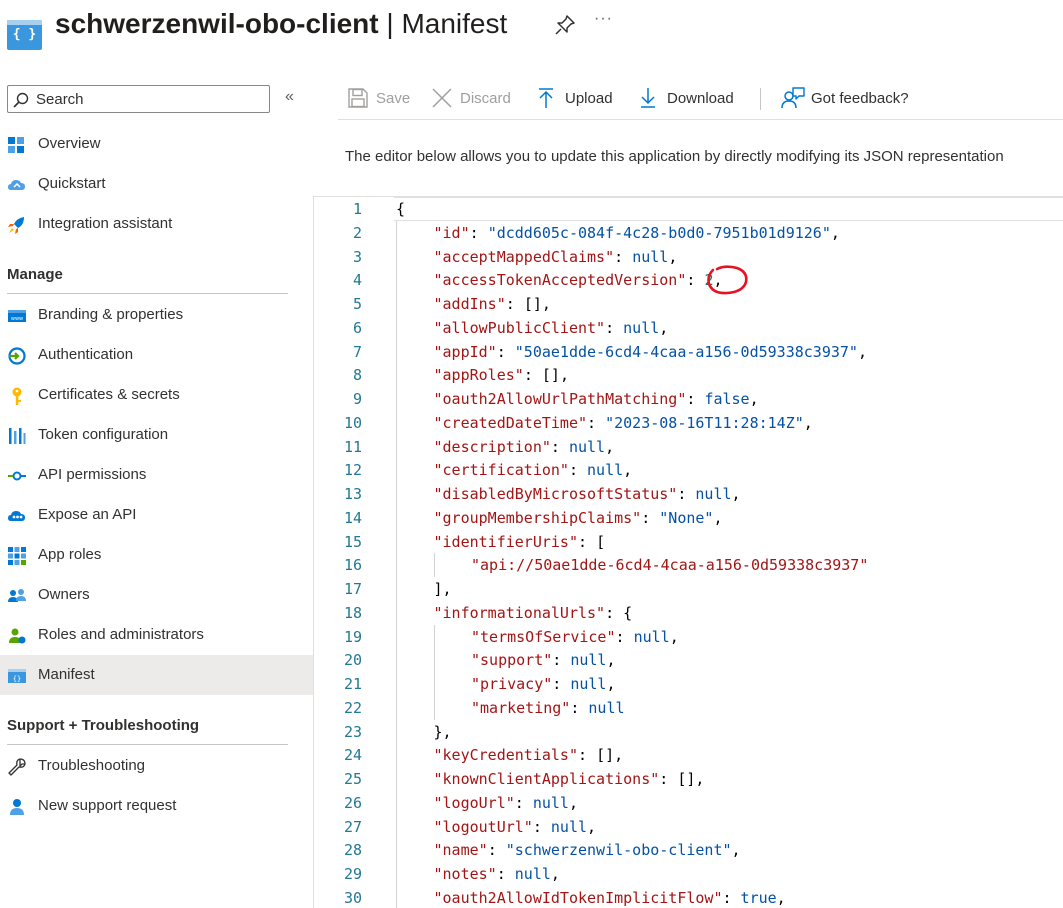  I want to click on code-line: 27 "logoutUrl": null,, so click(688, 827).